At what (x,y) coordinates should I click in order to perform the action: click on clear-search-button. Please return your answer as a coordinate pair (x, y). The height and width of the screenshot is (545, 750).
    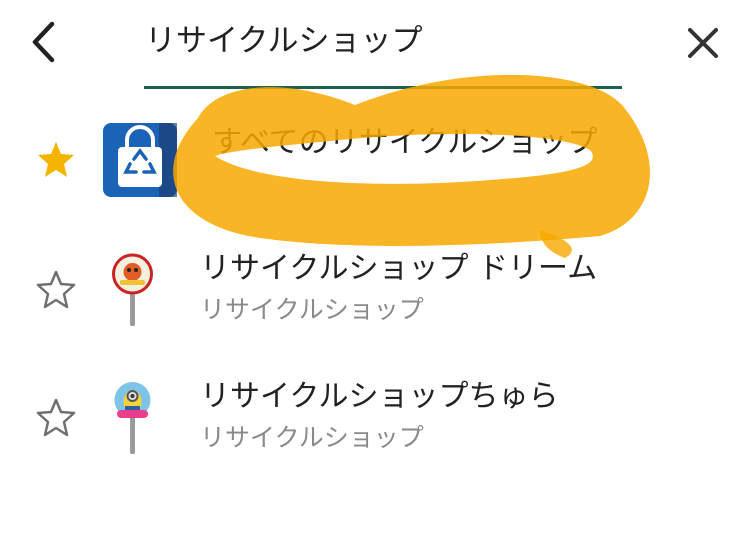
    Looking at the image, I should click on (704, 42).